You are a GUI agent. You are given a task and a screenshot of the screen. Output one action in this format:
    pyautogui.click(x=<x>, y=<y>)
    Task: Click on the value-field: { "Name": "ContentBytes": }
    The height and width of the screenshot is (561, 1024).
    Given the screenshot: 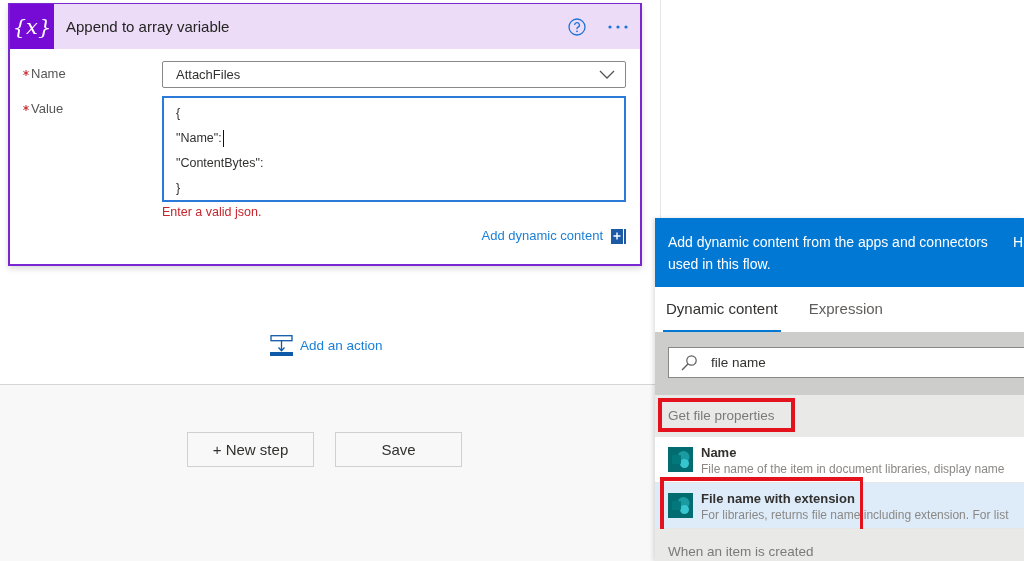 What is the action you would take?
    pyautogui.click(x=394, y=149)
    